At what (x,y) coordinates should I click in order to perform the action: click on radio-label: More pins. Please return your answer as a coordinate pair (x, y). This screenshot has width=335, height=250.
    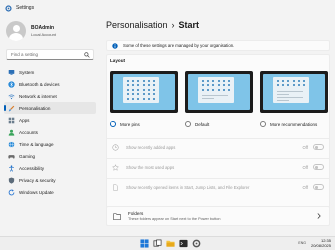
    Looking at the image, I should click on (130, 124).